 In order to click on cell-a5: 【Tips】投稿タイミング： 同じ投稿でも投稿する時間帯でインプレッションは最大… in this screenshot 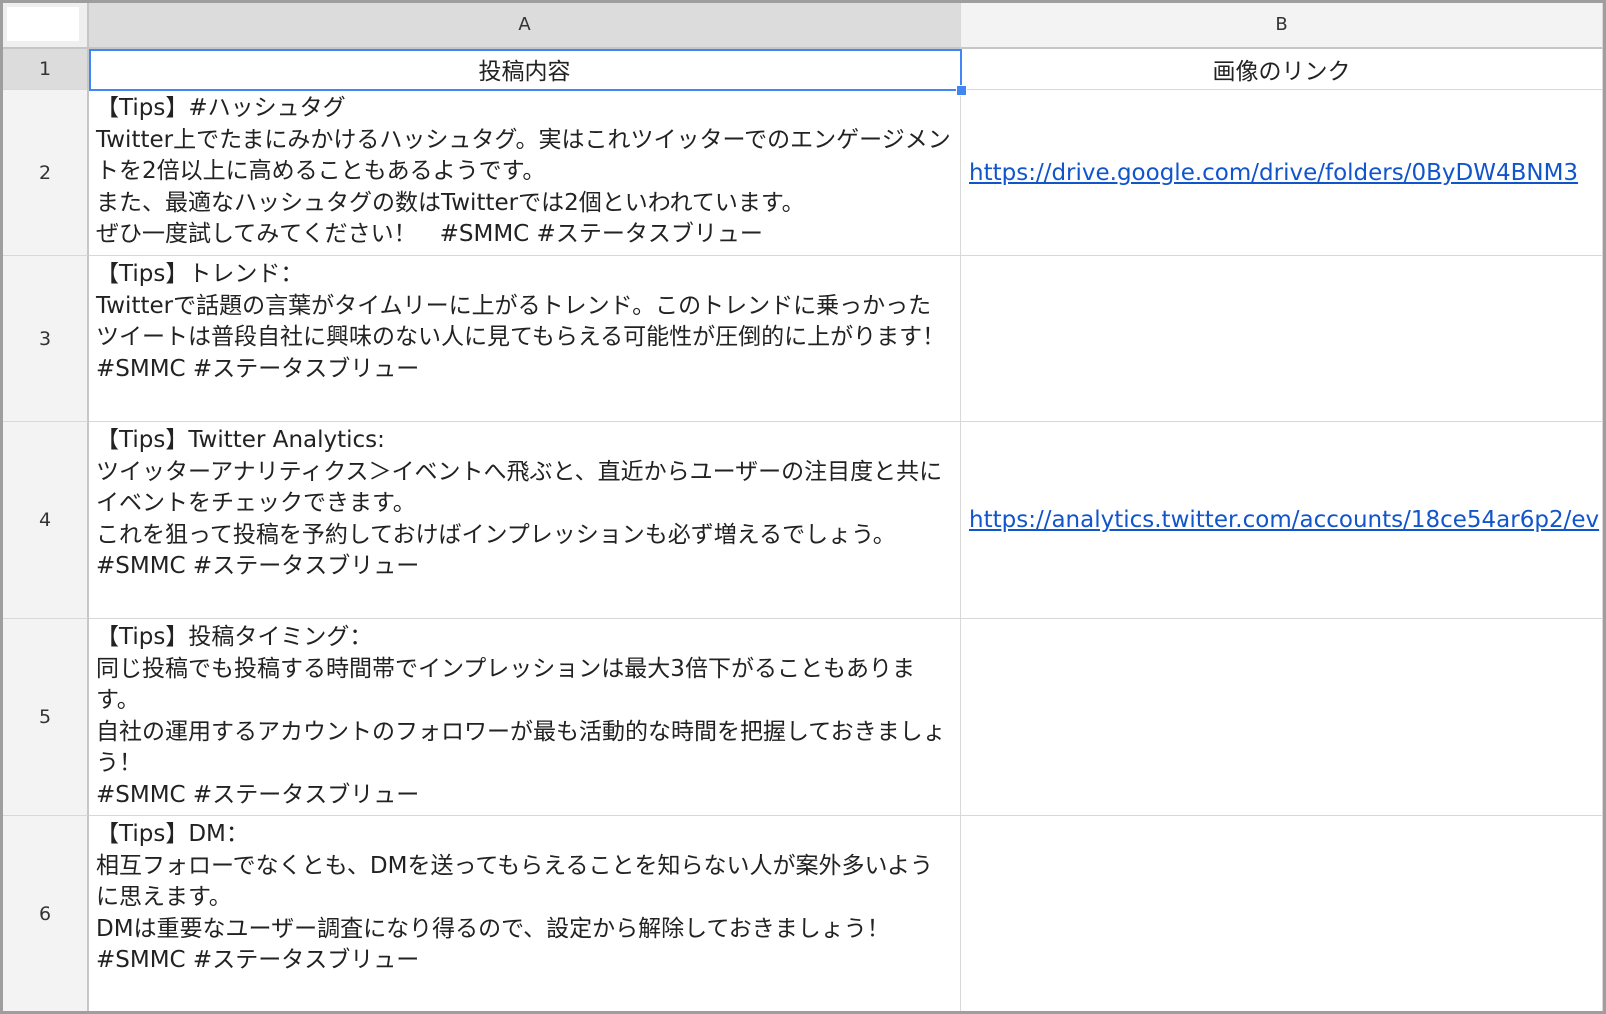, I will do `click(525, 717)`.